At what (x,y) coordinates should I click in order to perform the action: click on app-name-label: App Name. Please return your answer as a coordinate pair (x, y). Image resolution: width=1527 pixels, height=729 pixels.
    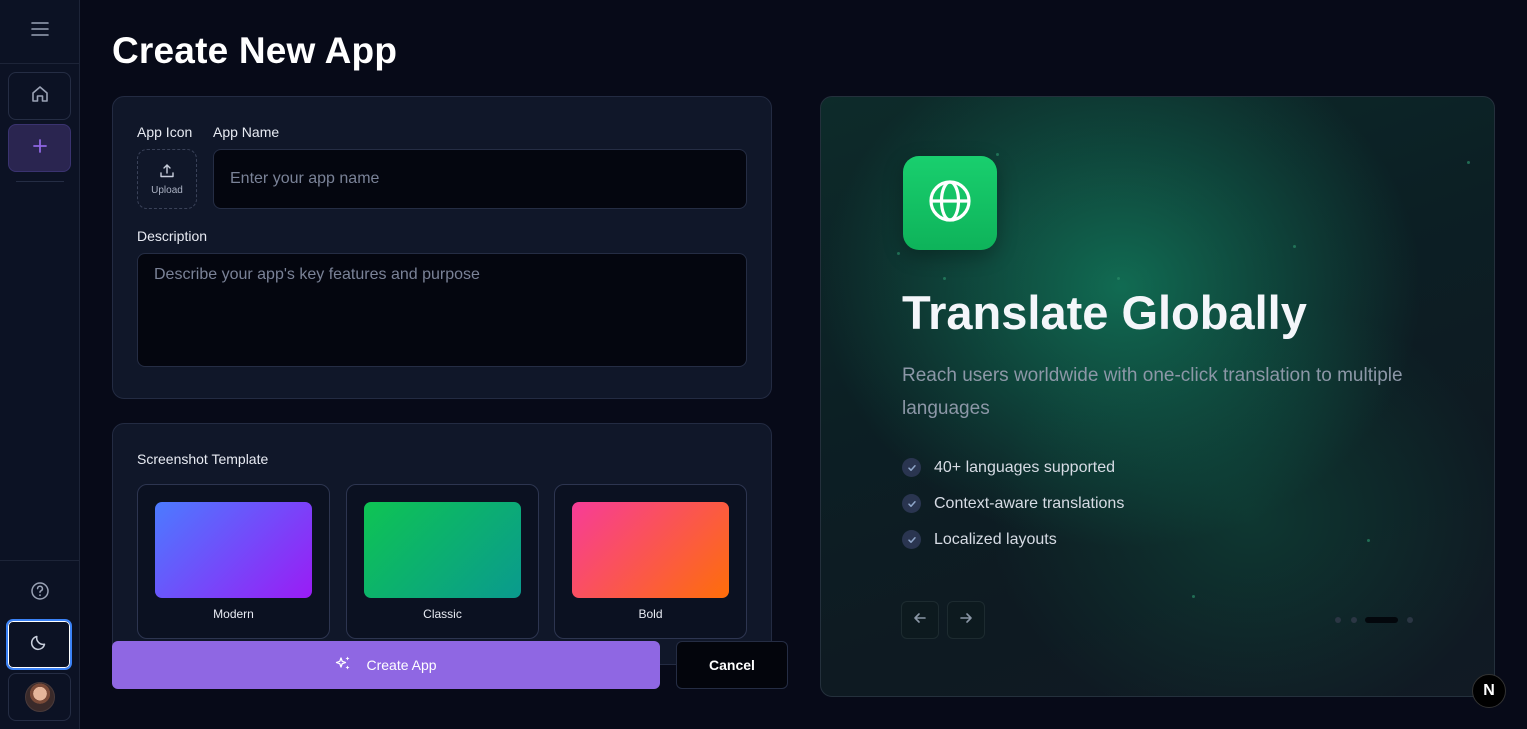
    Looking at the image, I should click on (246, 132).